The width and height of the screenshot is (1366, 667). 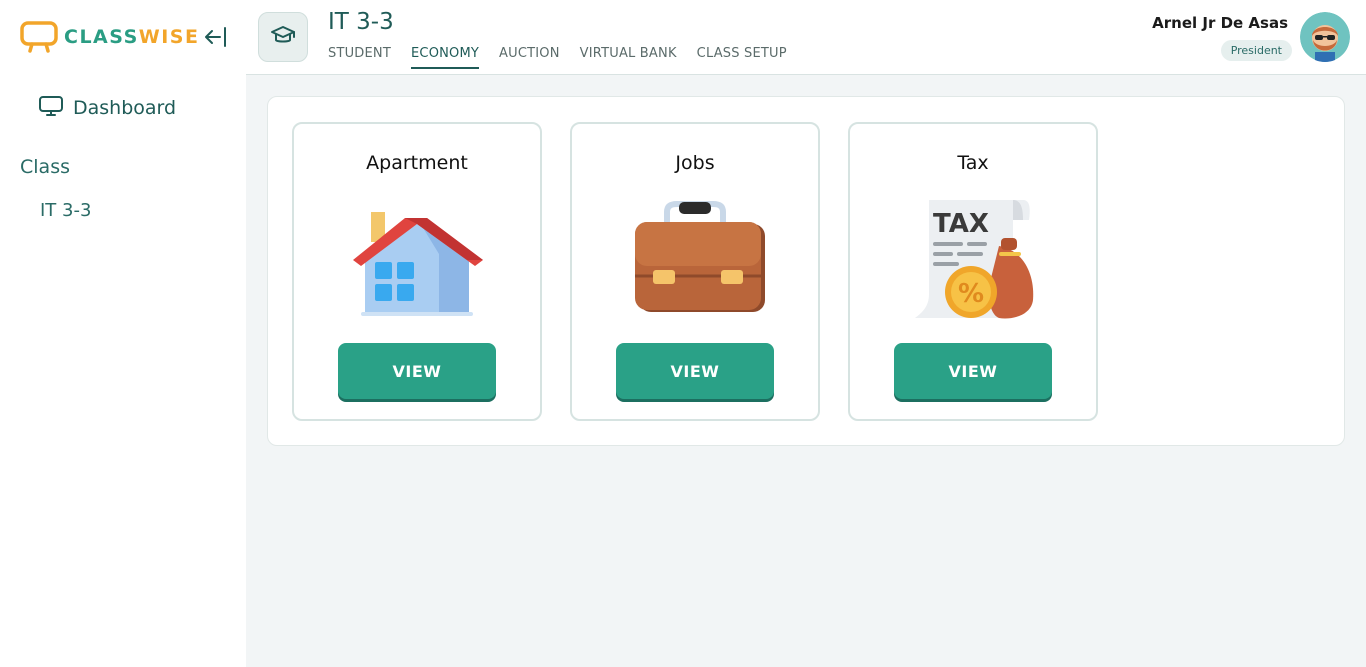 I want to click on page-title: IT 3-3, so click(x=361, y=22).